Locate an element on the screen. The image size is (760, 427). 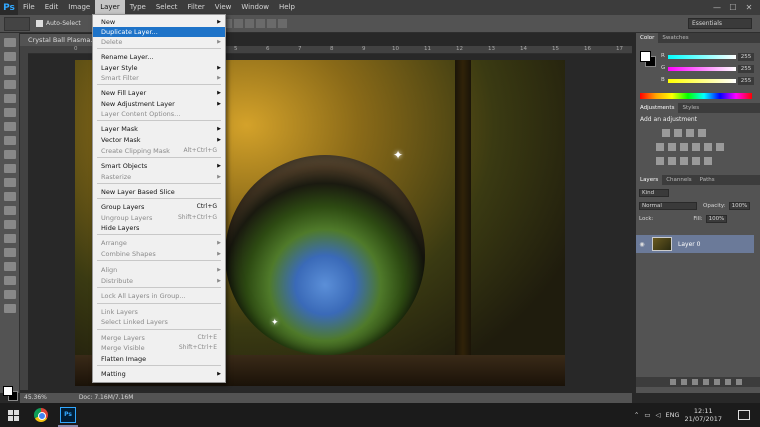
hue-saturation-icon is located at coordinates (672, 147).